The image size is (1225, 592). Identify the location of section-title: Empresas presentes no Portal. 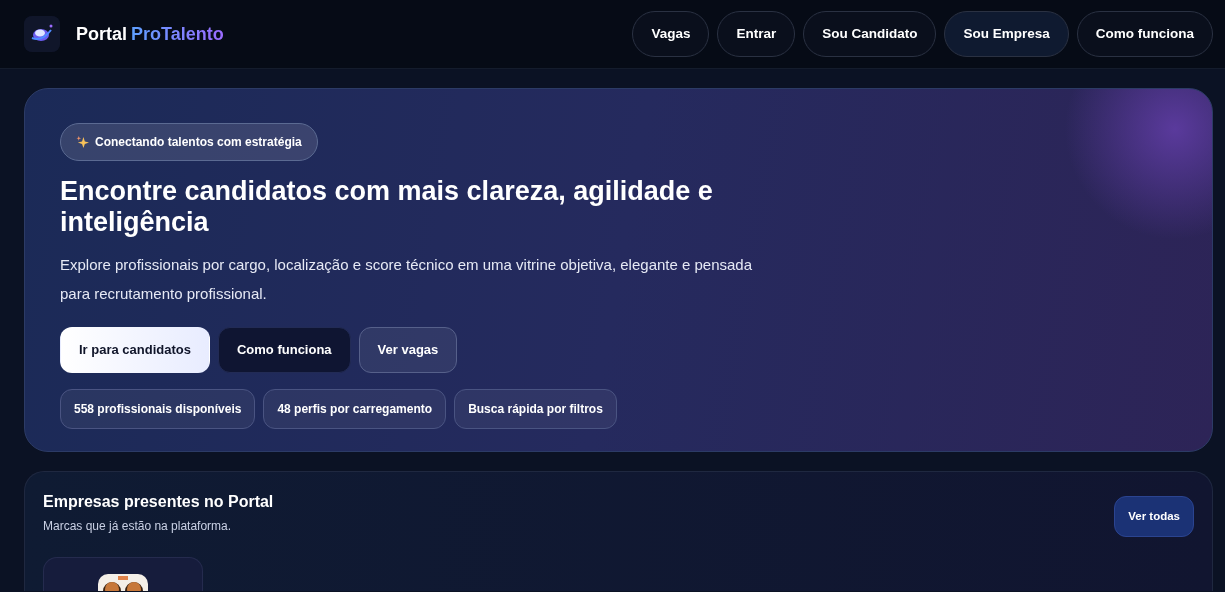
(158, 502).